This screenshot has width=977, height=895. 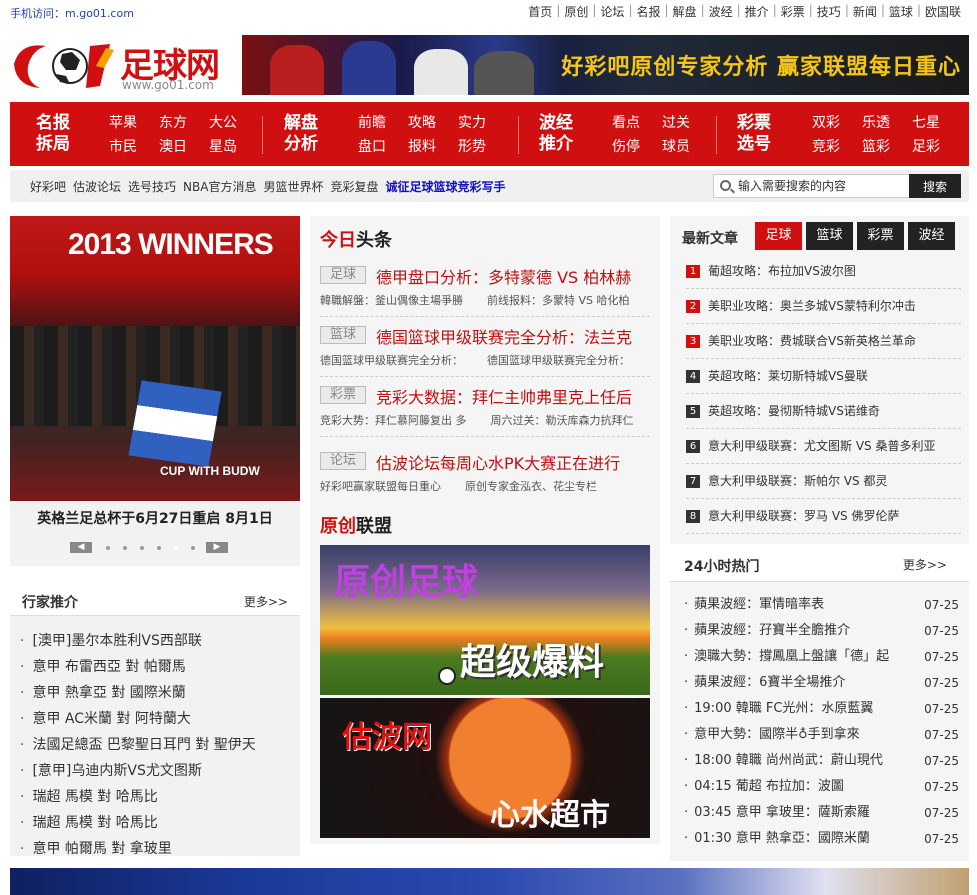 What do you see at coordinates (531, 486) in the screenshot?
I see `news-sub-link: 原创专家金泓衣、花尘专栏` at bounding box center [531, 486].